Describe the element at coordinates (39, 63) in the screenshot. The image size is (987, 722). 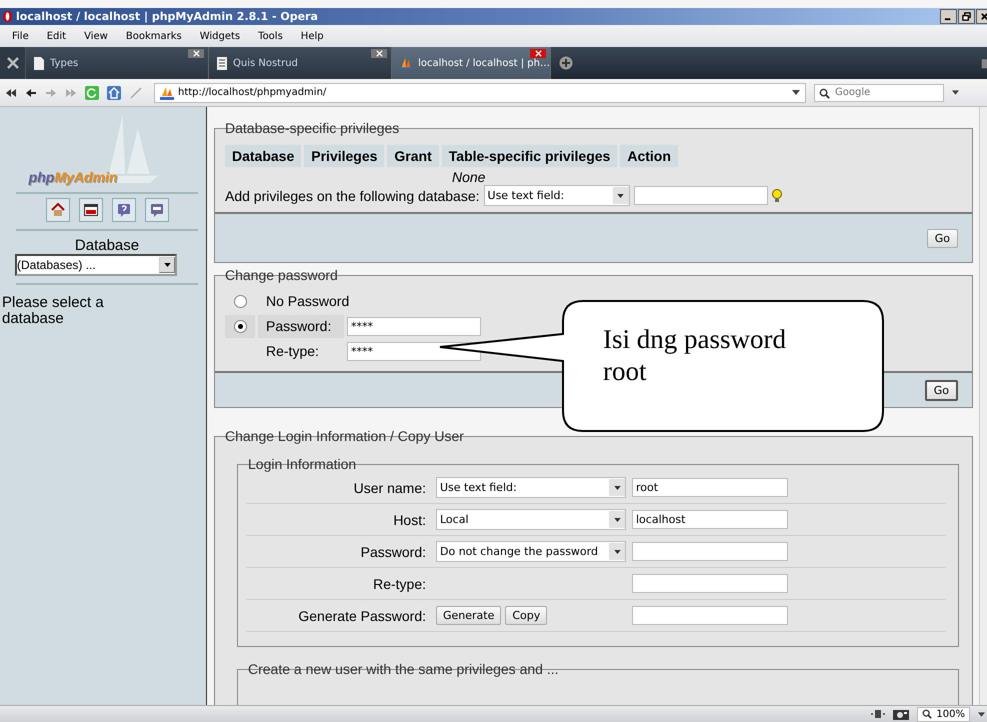
I see `page-icon` at that location.